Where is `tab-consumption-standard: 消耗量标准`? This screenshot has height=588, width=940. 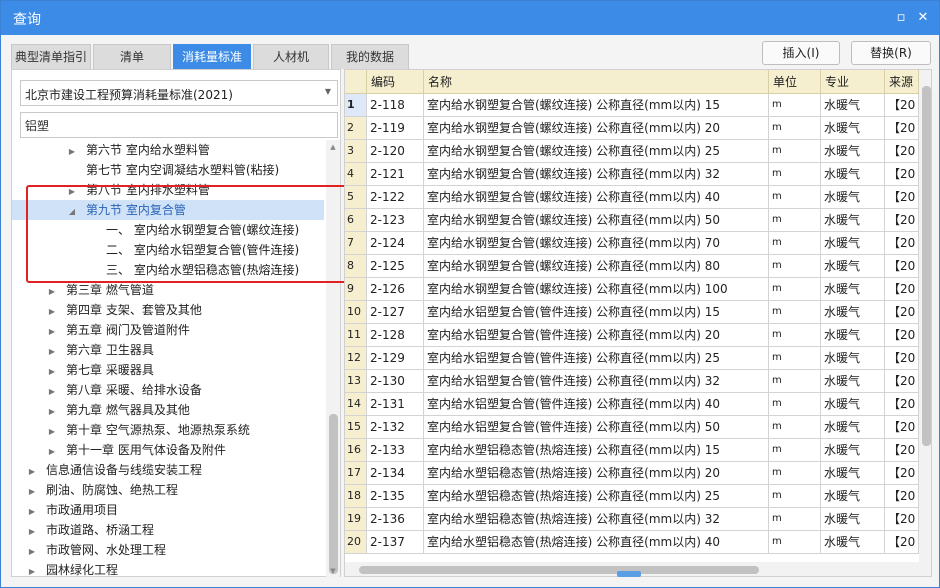 tab-consumption-standard: 消耗量标准 is located at coordinates (212, 56).